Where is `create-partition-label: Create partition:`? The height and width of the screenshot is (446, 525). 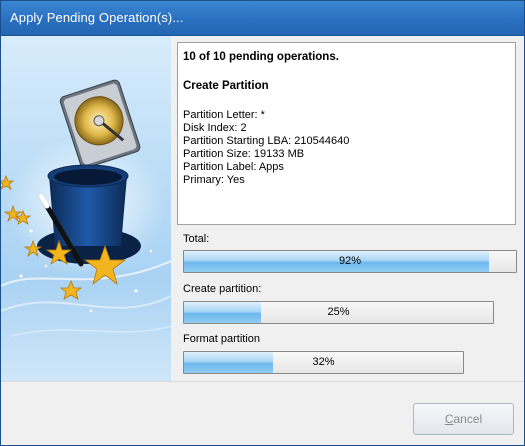 create-partition-label: Create partition: is located at coordinates (222, 289).